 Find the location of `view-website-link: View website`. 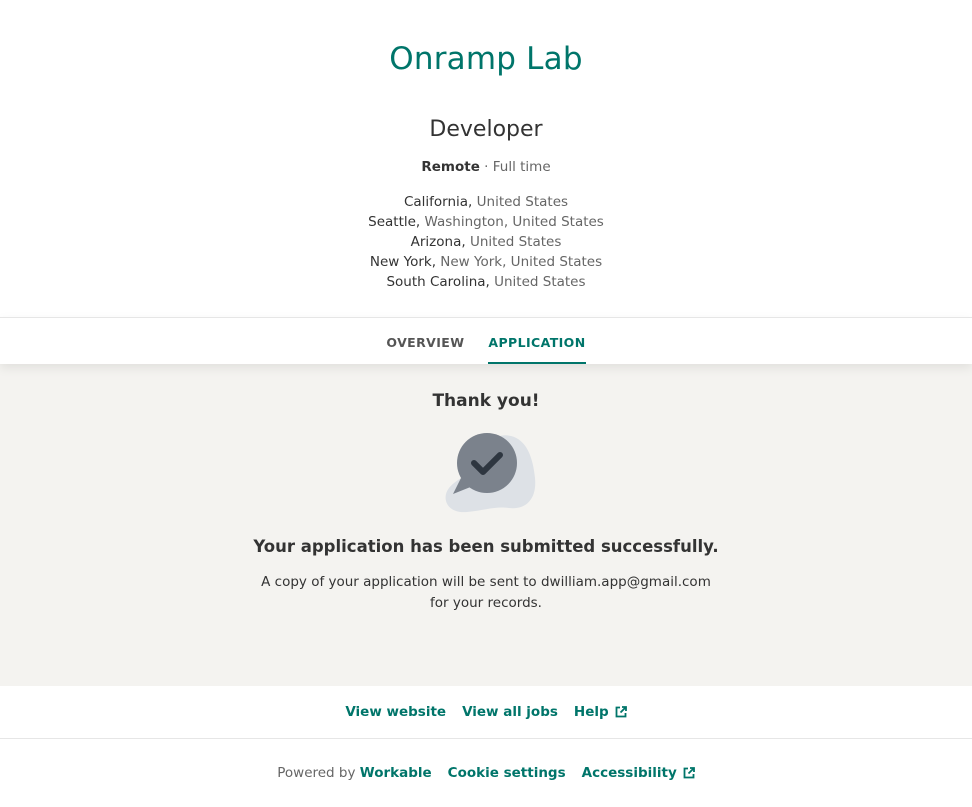

view-website-link: View website is located at coordinates (395, 712).